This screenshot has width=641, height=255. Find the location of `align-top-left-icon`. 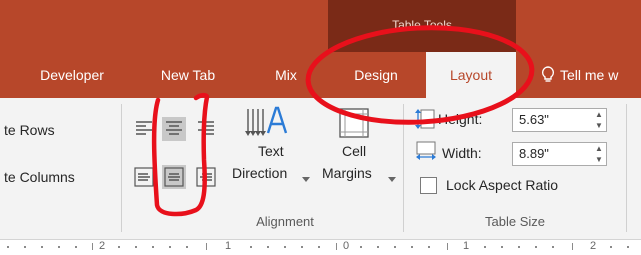

align-top-left-icon is located at coordinates (144, 128).